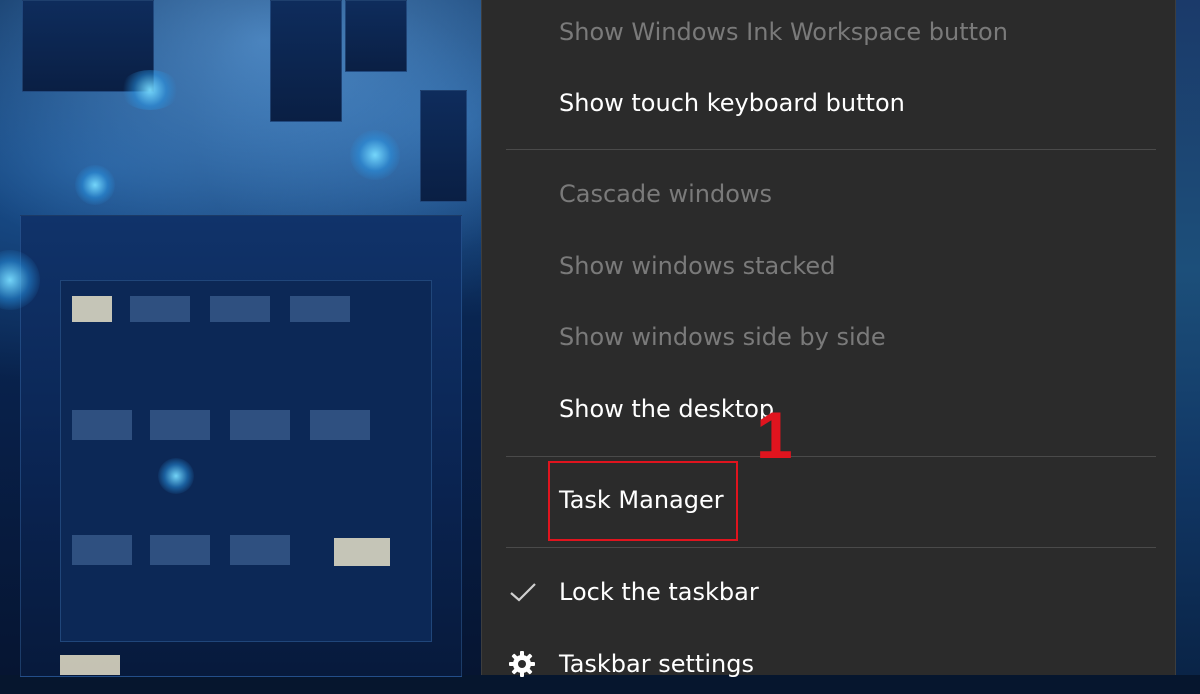  What do you see at coordinates (828, 592) in the screenshot?
I see `menu-item-lock-the-taskbar: Lock the taskbar` at bounding box center [828, 592].